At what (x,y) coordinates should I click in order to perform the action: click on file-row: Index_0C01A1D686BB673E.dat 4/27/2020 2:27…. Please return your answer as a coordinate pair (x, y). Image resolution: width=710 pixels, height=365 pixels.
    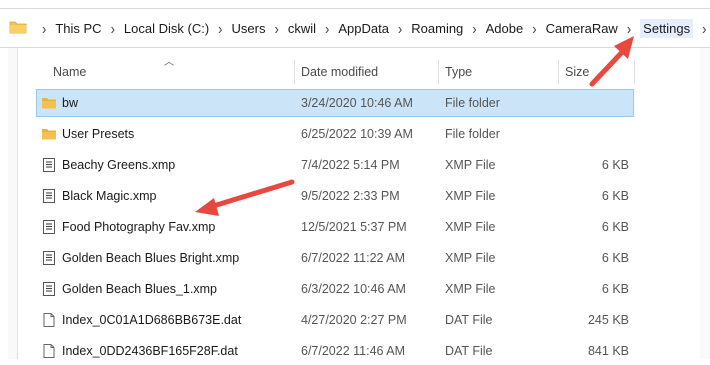
    Looking at the image, I should click on (335, 320).